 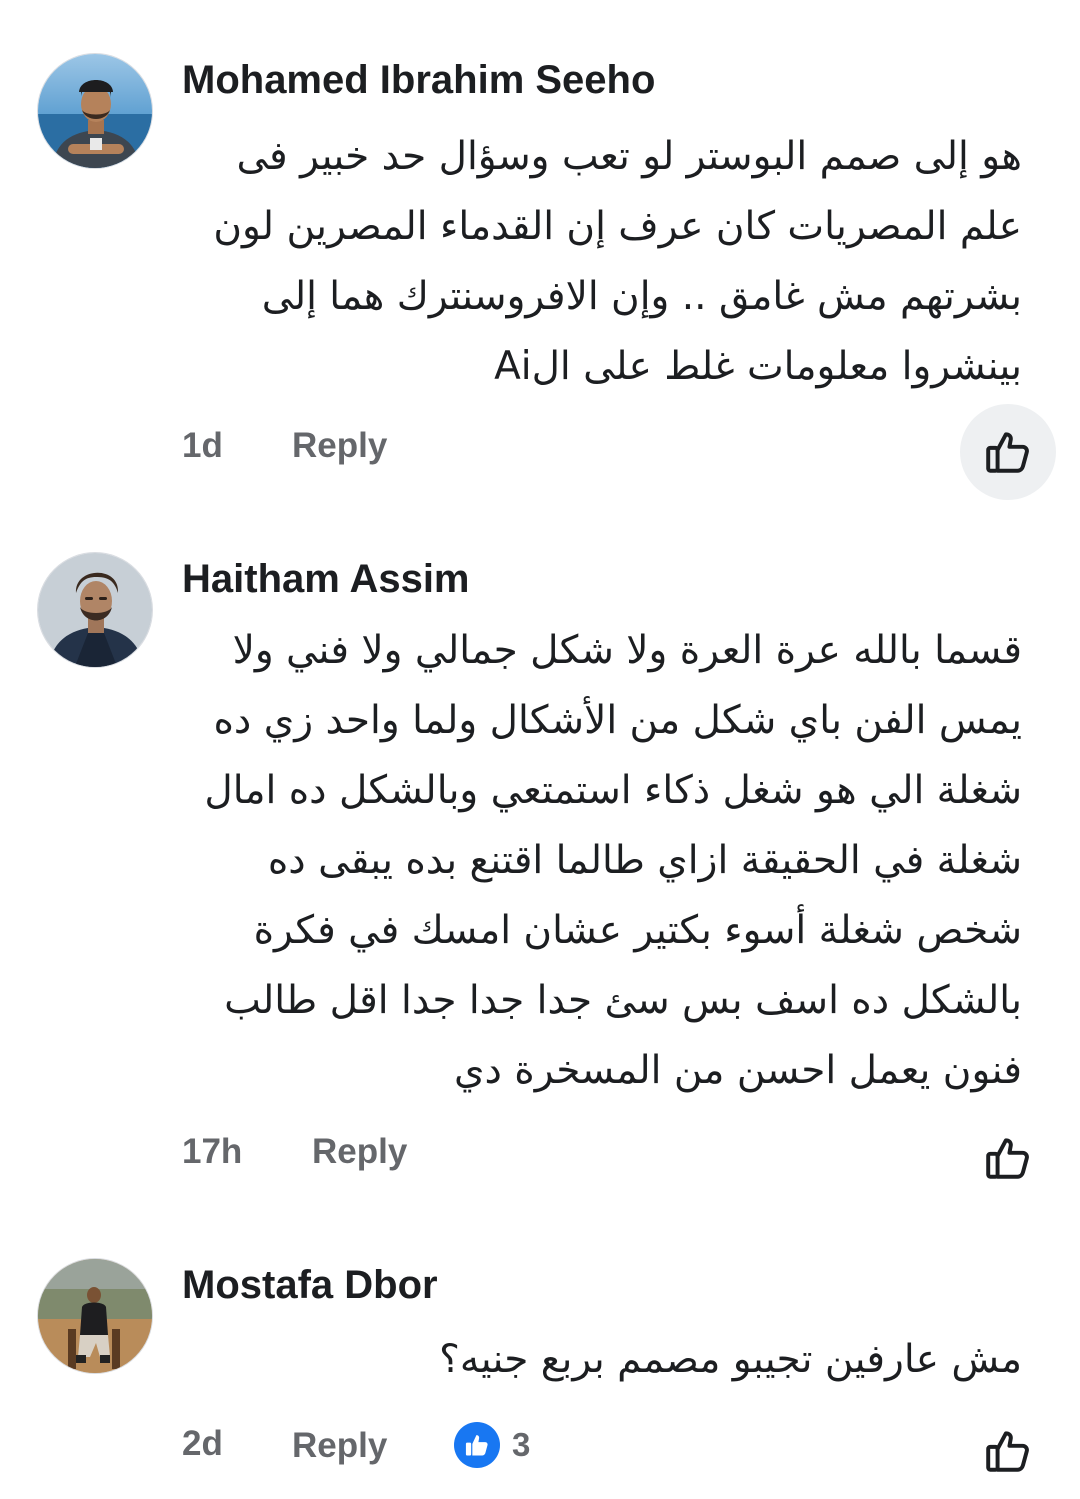 I want to click on comment-text: مش عارفين تجيبو مصمم بربع جنيه؟, so click(x=730, y=1359).